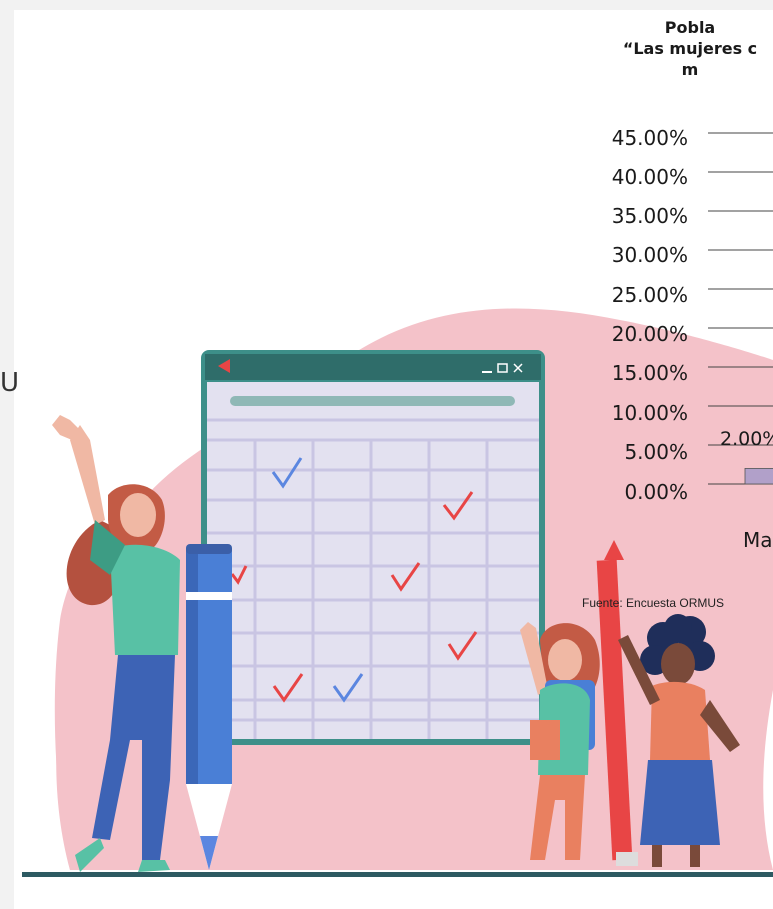  I want to click on bar-data-label: 2.00%, so click(746, 439).